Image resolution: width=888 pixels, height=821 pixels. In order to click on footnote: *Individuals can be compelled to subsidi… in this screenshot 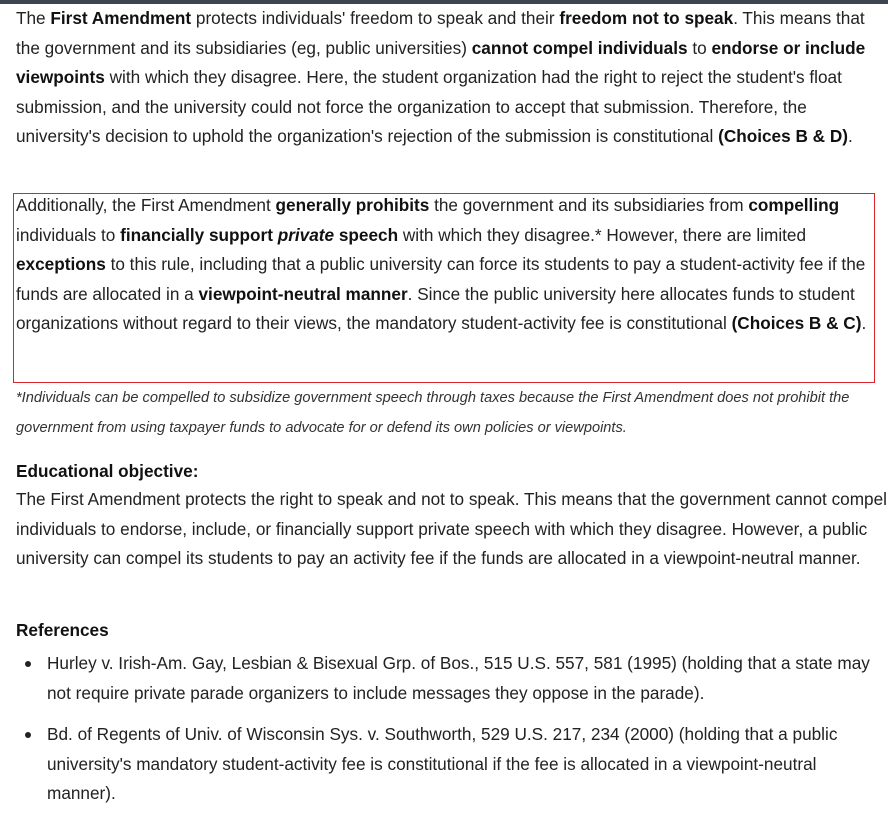, I will do `click(433, 413)`.